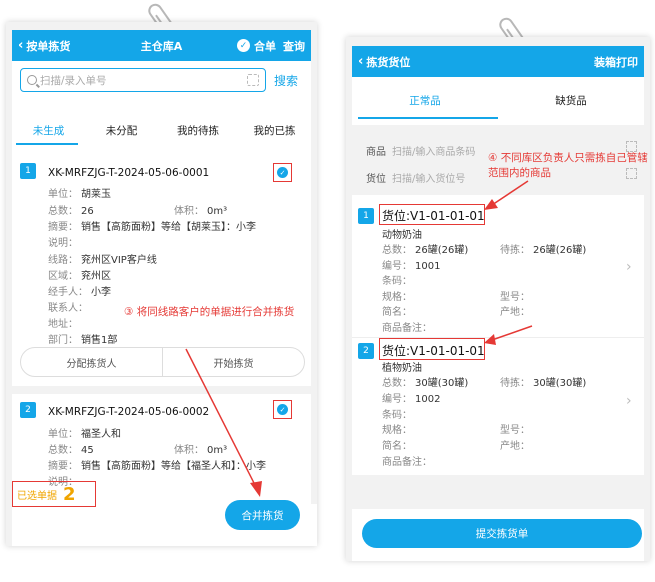 This screenshot has height=582, width=655. I want to click on volume-value: 0m³, so click(217, 211).